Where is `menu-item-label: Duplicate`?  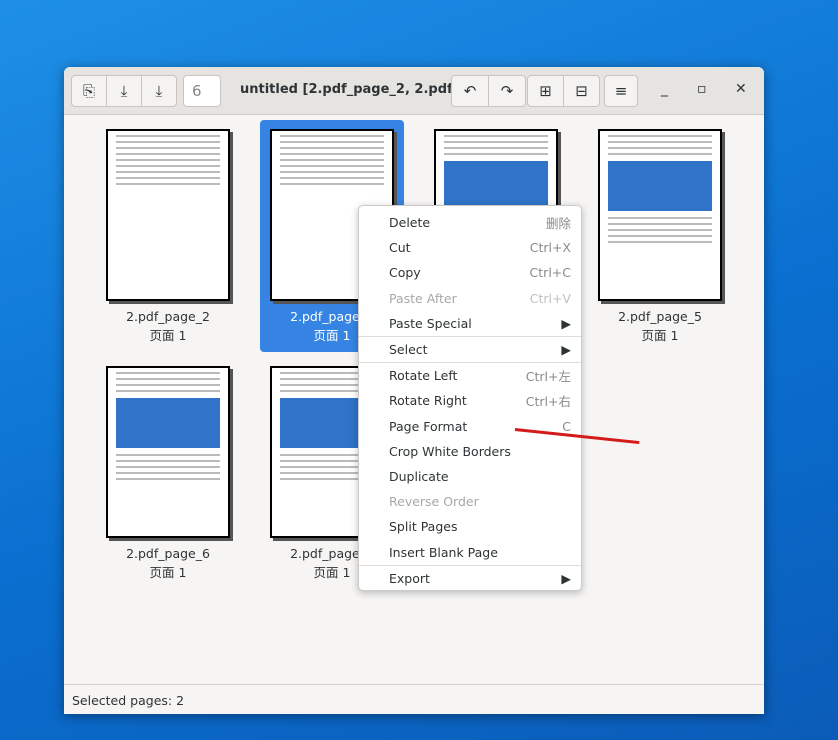
menu-item-label: Duplicate is located at coordinates (419, 476).